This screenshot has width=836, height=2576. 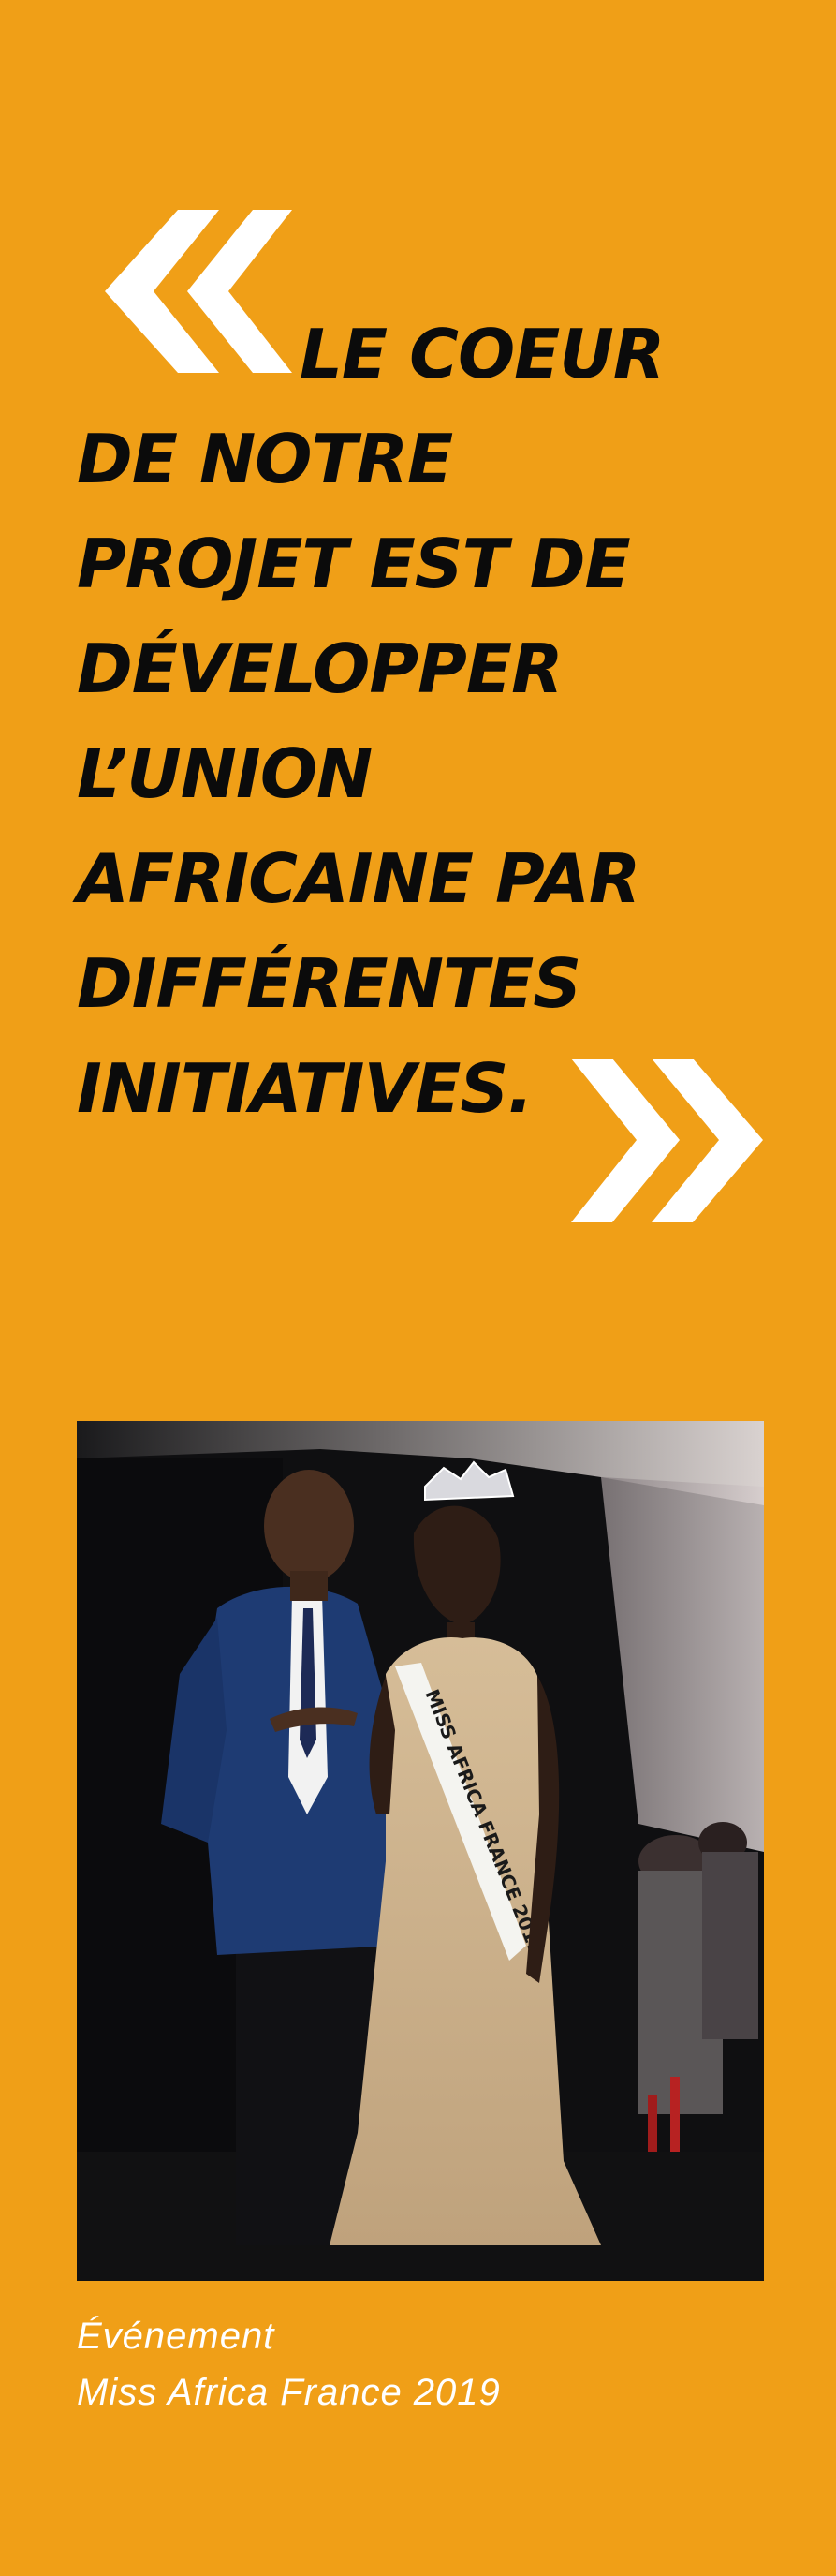 I want to click on quote-line: DIFFÉRENTES, so click(x=329, y=983).